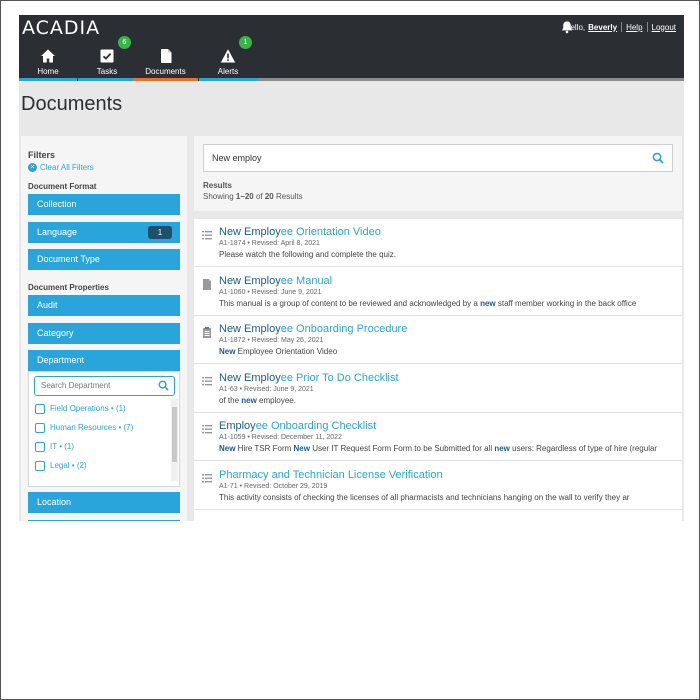 This screenshot has height=700, width=700. What do you see at coordinates (160, 232) in the screenshot?
I see `language-count-badge: 1` at bounding box center [160, 232].